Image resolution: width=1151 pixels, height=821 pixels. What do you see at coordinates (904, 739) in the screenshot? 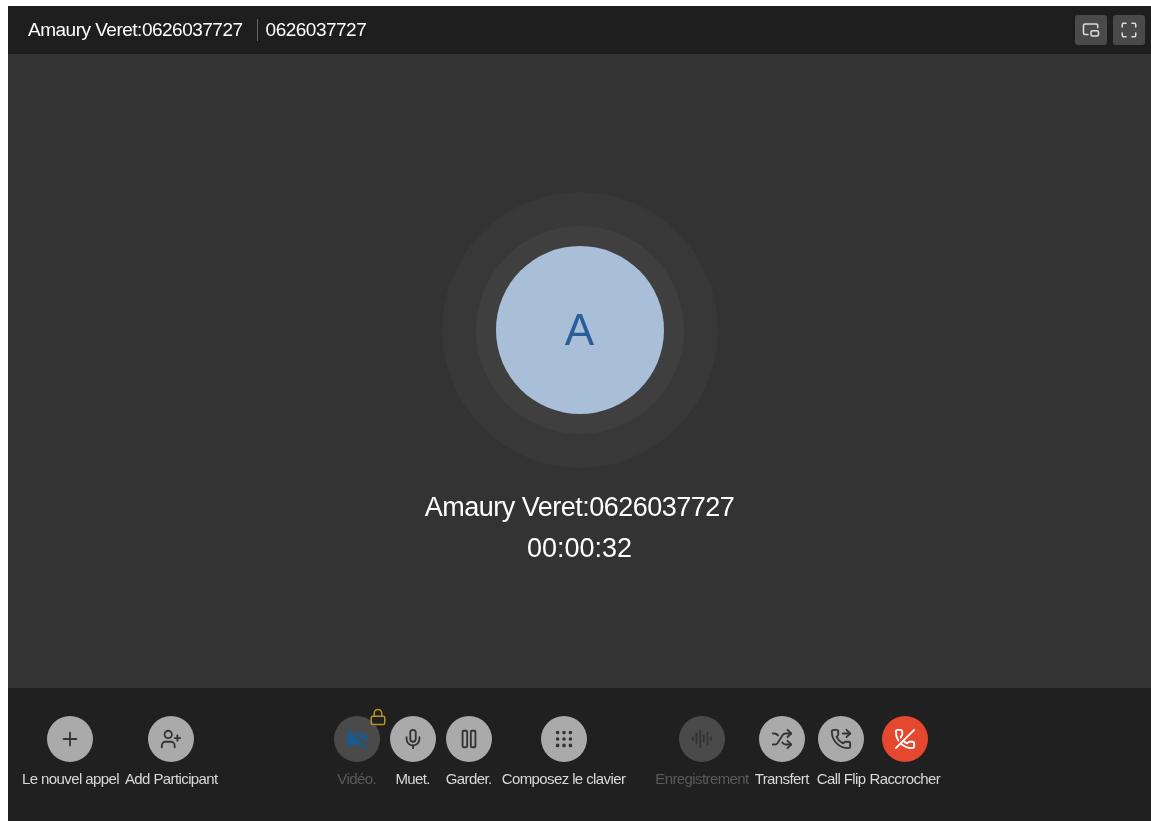
I see `hangup-icon` at bounding box center [904, 739].